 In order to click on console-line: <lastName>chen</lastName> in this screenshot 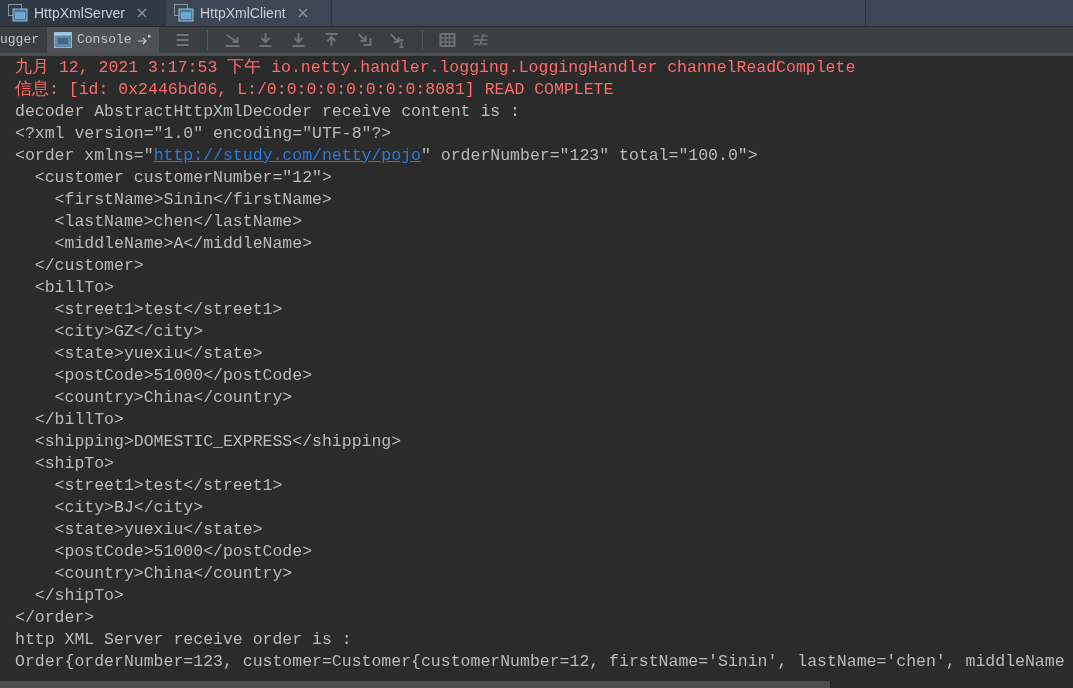, I will do `click(178, 221)`.